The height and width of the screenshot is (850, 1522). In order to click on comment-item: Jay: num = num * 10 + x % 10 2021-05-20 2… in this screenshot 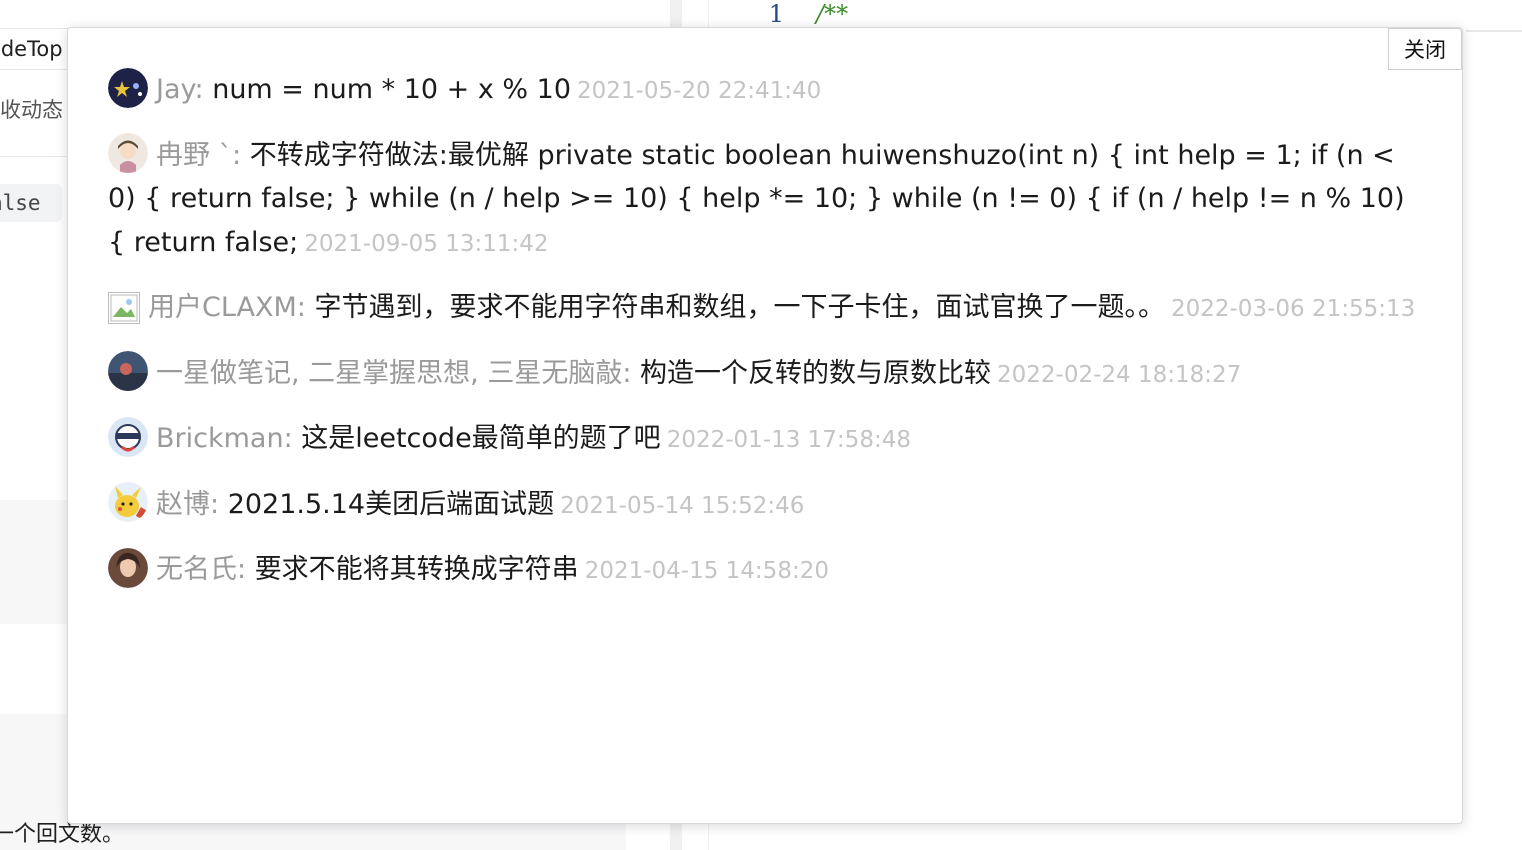, I will do `click(762, 90)`.